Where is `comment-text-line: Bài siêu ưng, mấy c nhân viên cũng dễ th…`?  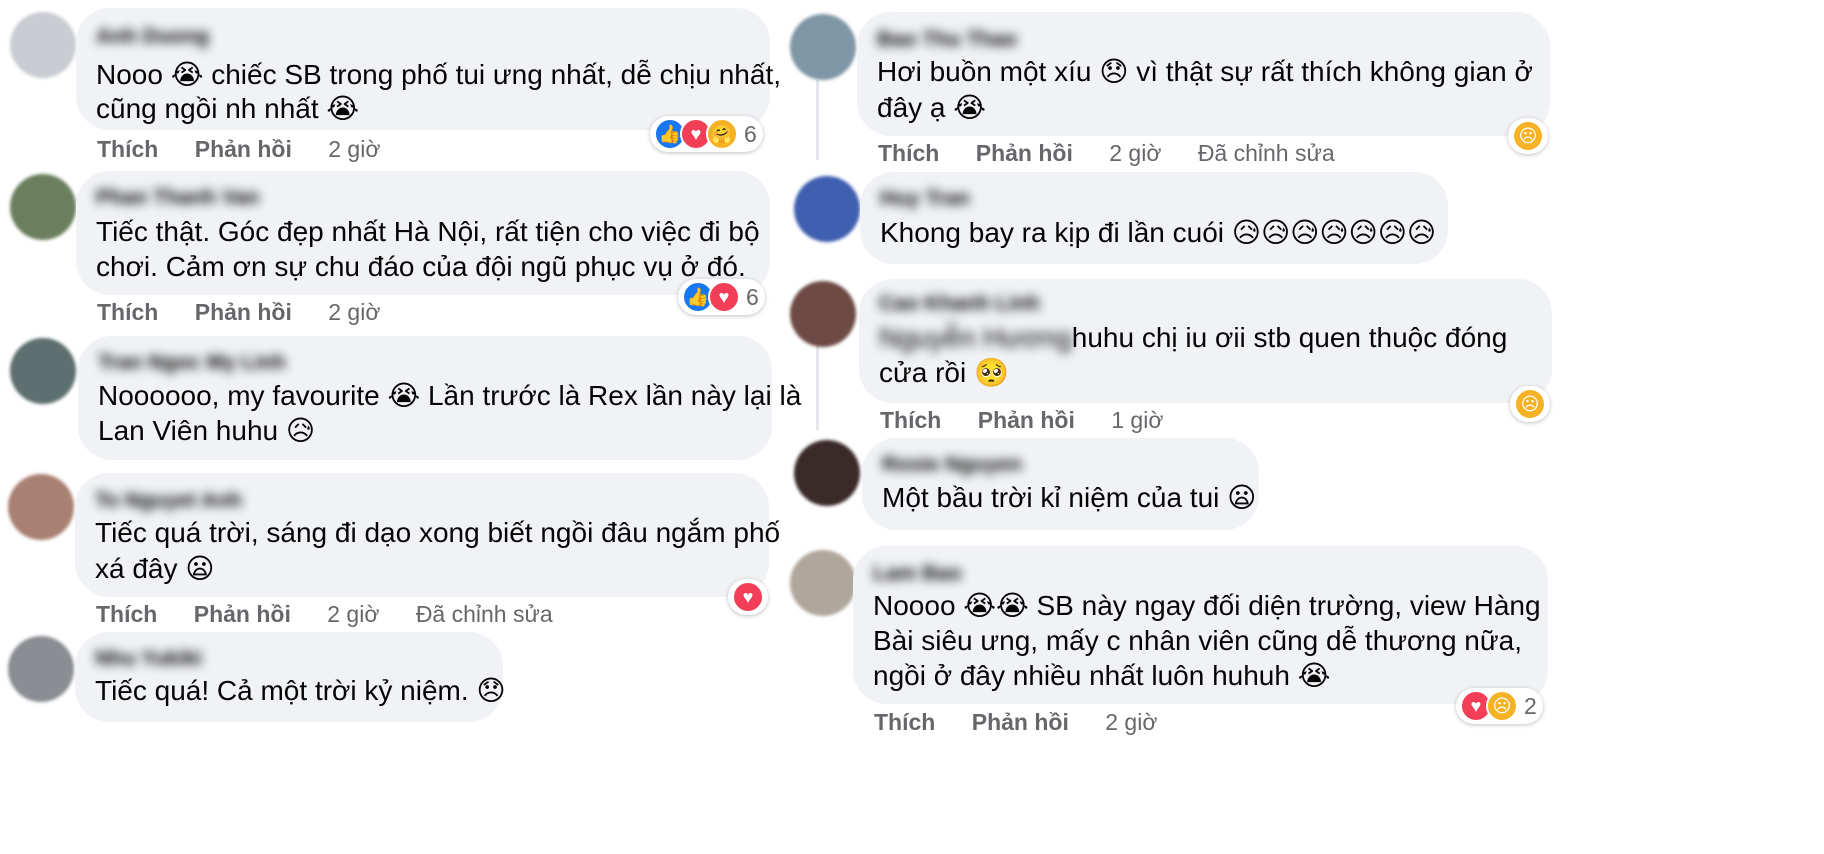
comment-text-line: Bài siêu ưng, mấy c nhân viên cũng dễ th… is located at coordinates (1197, 640).